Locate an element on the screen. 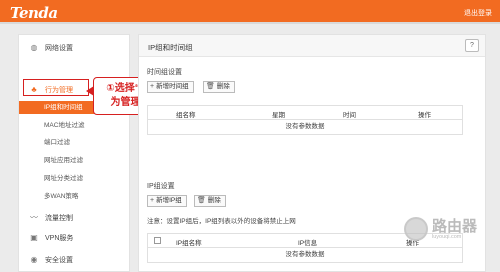 The width and height of the screenshot is (500, 272). table-header: 组名称 星期 时间 操作 is located at coordinates (305, 113).